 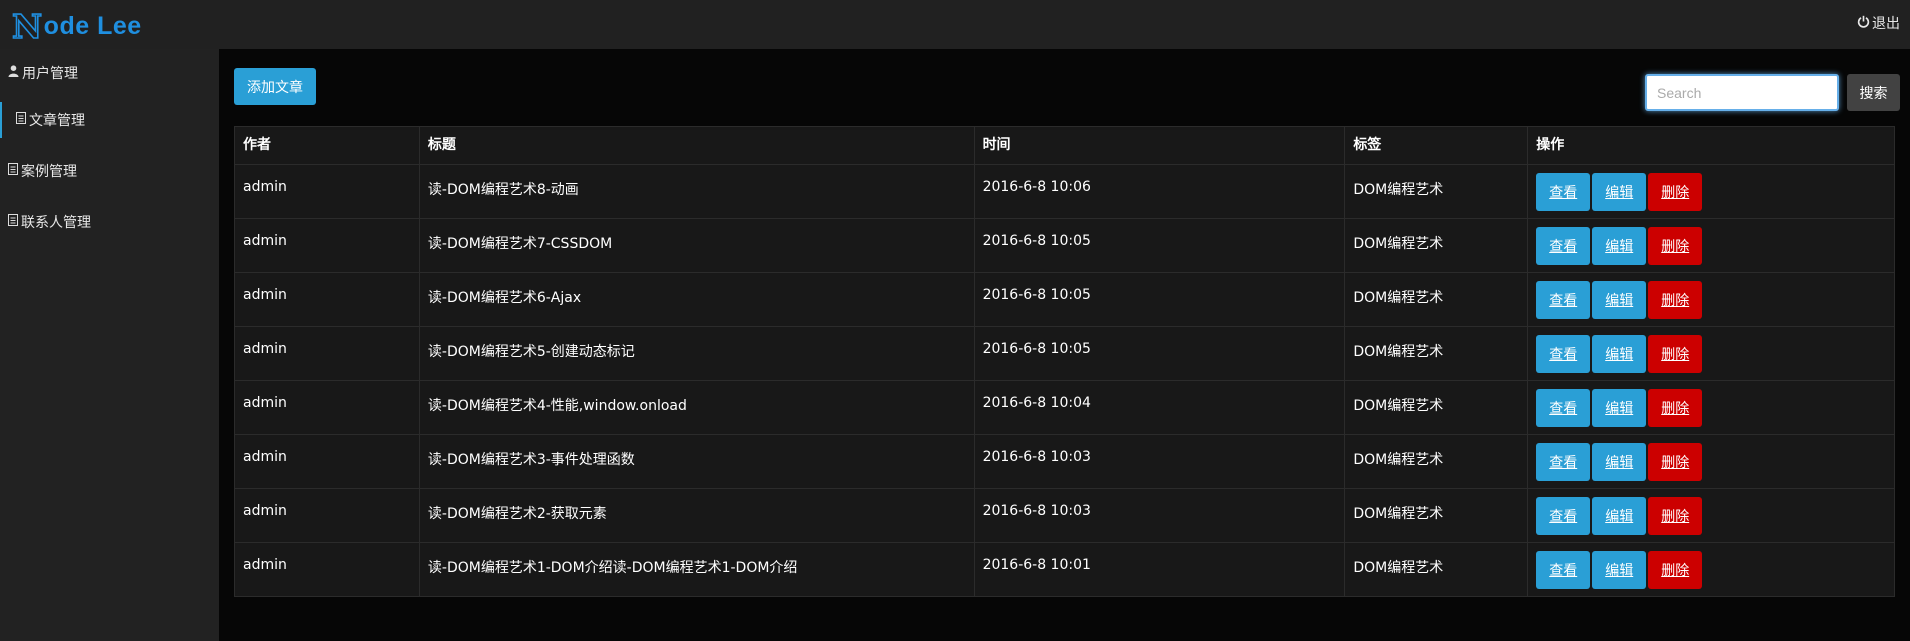 I want to click on cell-title: 读-DOM编程艺术3-事件处理函数, so click(x=696, y=461).